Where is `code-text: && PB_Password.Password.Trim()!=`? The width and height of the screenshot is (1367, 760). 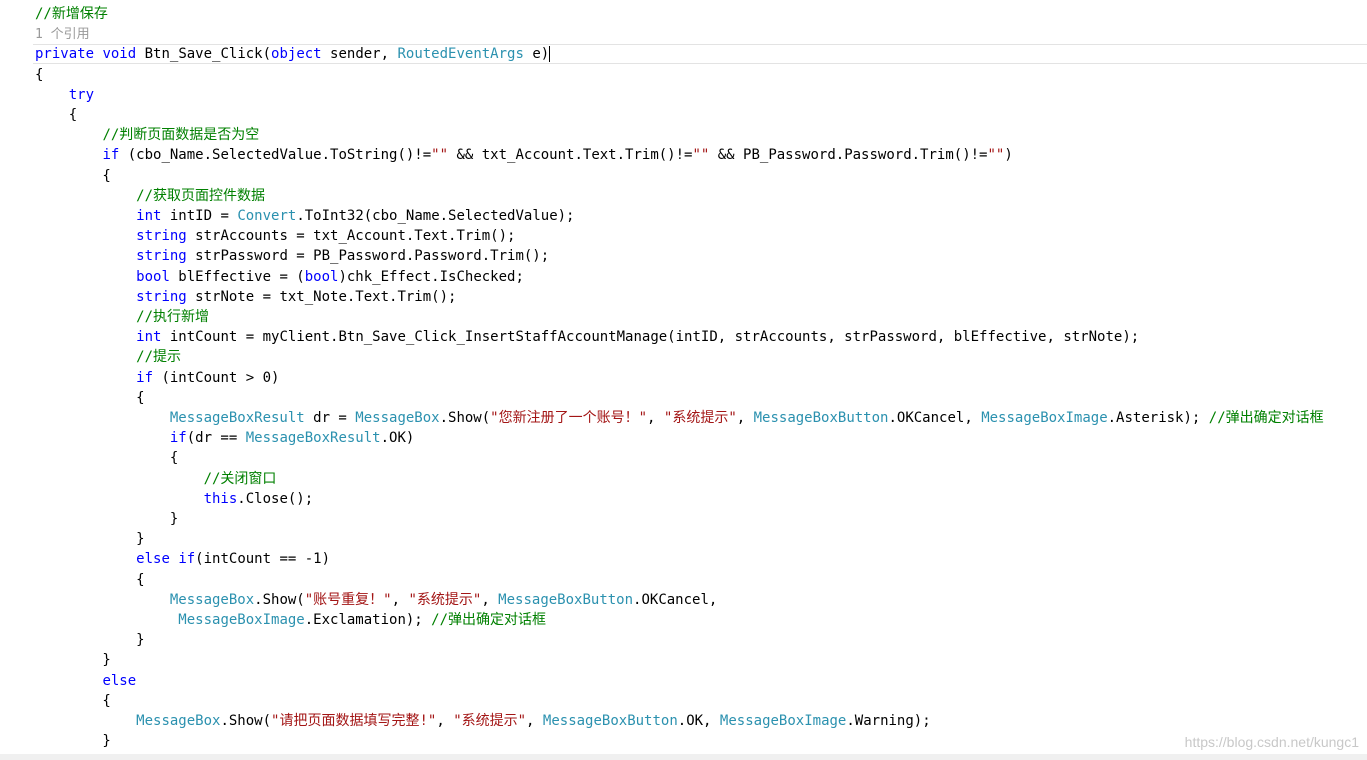
code-text: && PB_Password.Password.Trim()!= is located at coordinates (848, 155).